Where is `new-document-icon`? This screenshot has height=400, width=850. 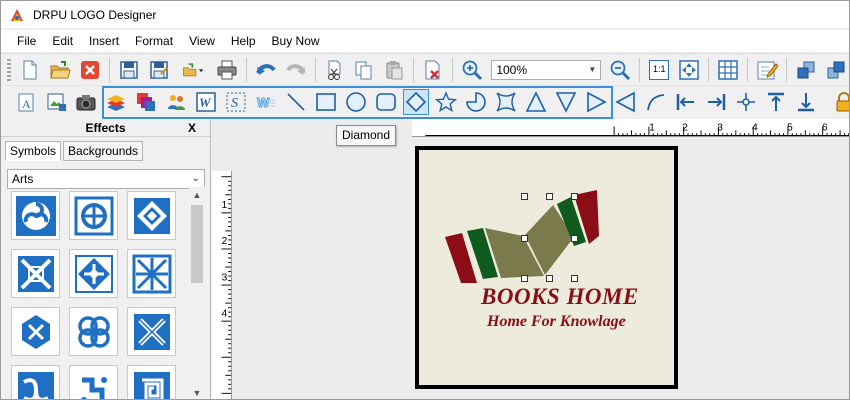 new-document-icon is located at coordinates (30, 69).